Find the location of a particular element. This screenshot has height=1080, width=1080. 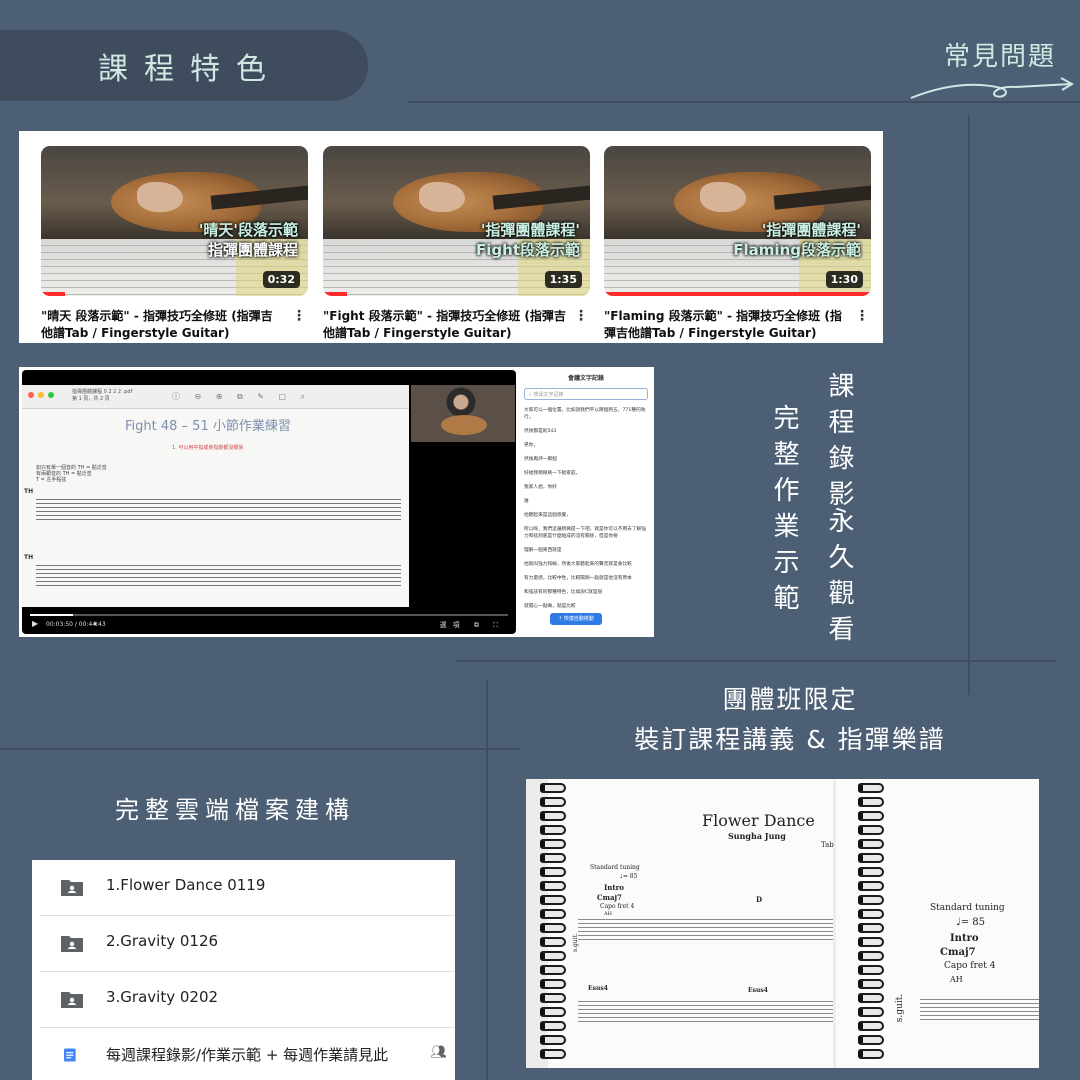

guitar-image is located at coordinates (464, 425).